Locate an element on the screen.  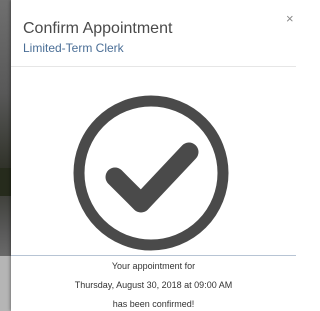
check-mark is located at coordinates (152, 177).